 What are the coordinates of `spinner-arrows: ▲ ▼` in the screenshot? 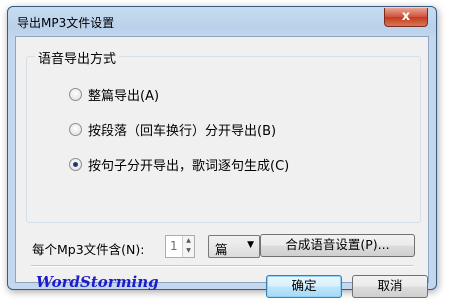 It's located at (188, 246).